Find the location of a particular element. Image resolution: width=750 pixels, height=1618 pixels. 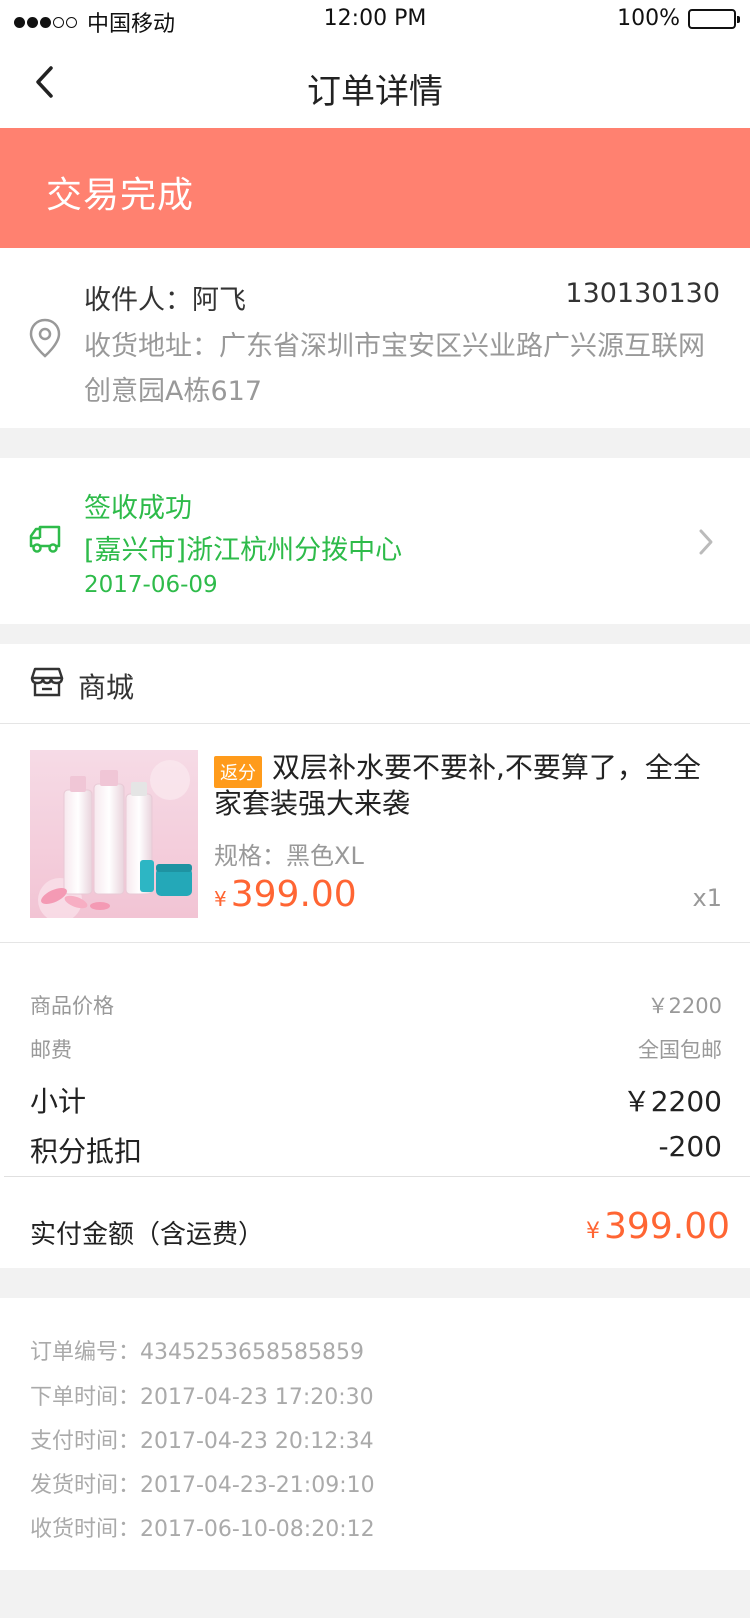

nav-bar: 订单详情 is located at coordinates (375, 84).